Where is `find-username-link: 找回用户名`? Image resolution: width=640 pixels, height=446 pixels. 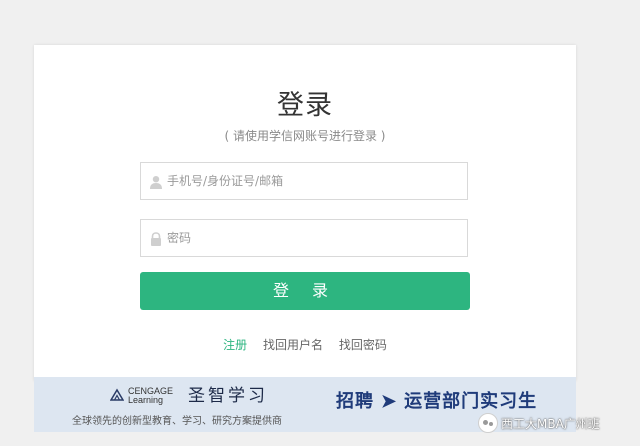 find-username-link: 找回用户名 is located at coordinates (293, 345).